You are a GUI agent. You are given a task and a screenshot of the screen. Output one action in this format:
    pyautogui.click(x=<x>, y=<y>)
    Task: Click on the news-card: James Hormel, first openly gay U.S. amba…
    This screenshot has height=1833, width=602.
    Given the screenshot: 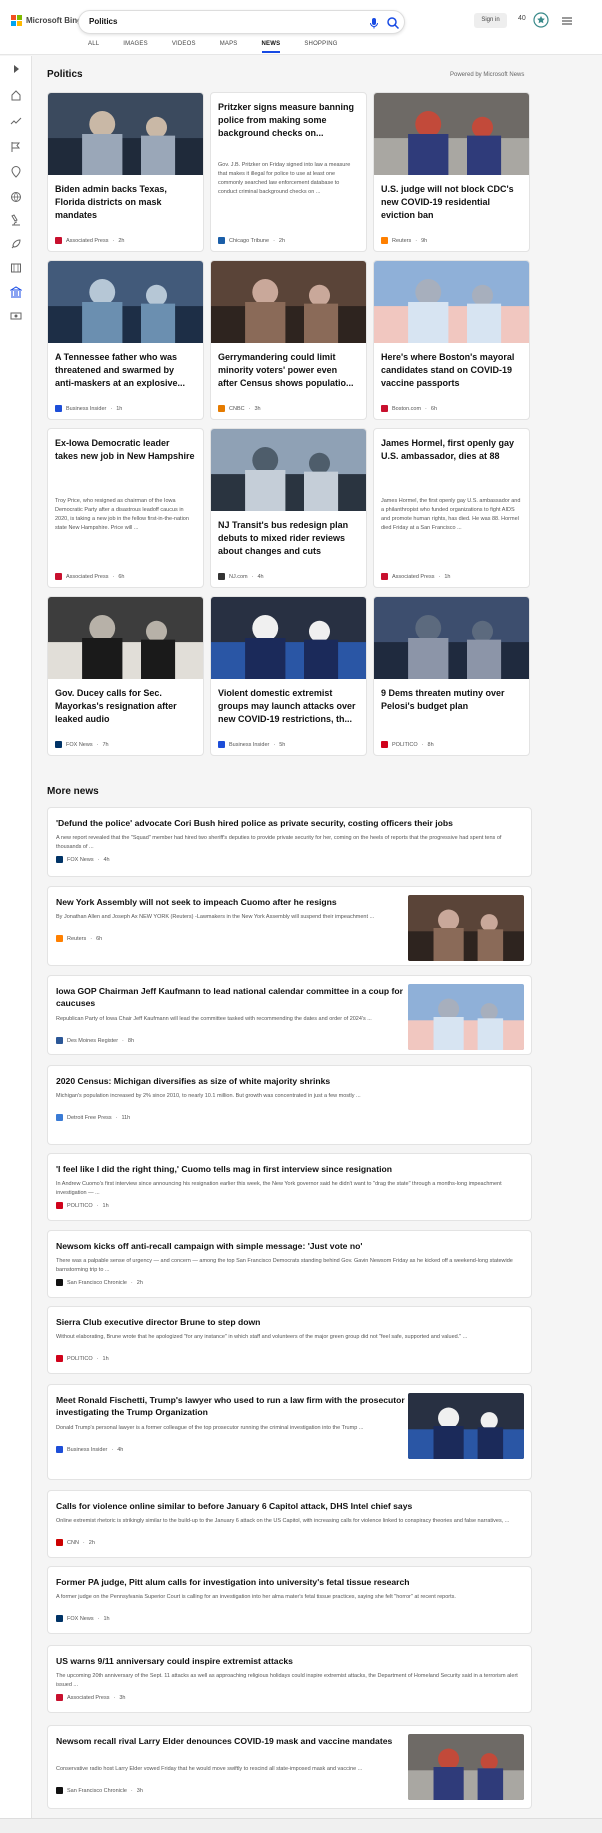 What is the action you would take?
    pyautogui.click(x=451, y=508)
    